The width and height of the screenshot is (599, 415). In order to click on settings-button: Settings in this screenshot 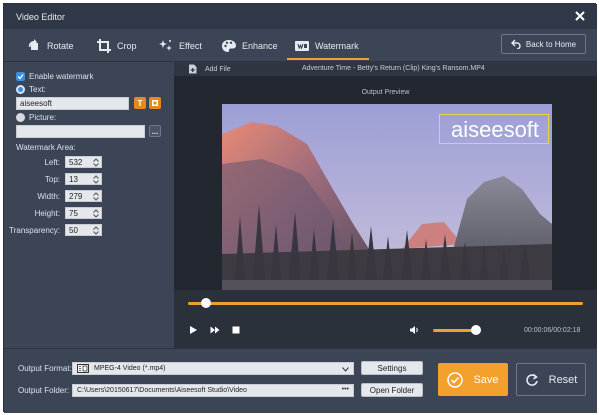, I will do `click(392, 368)`.